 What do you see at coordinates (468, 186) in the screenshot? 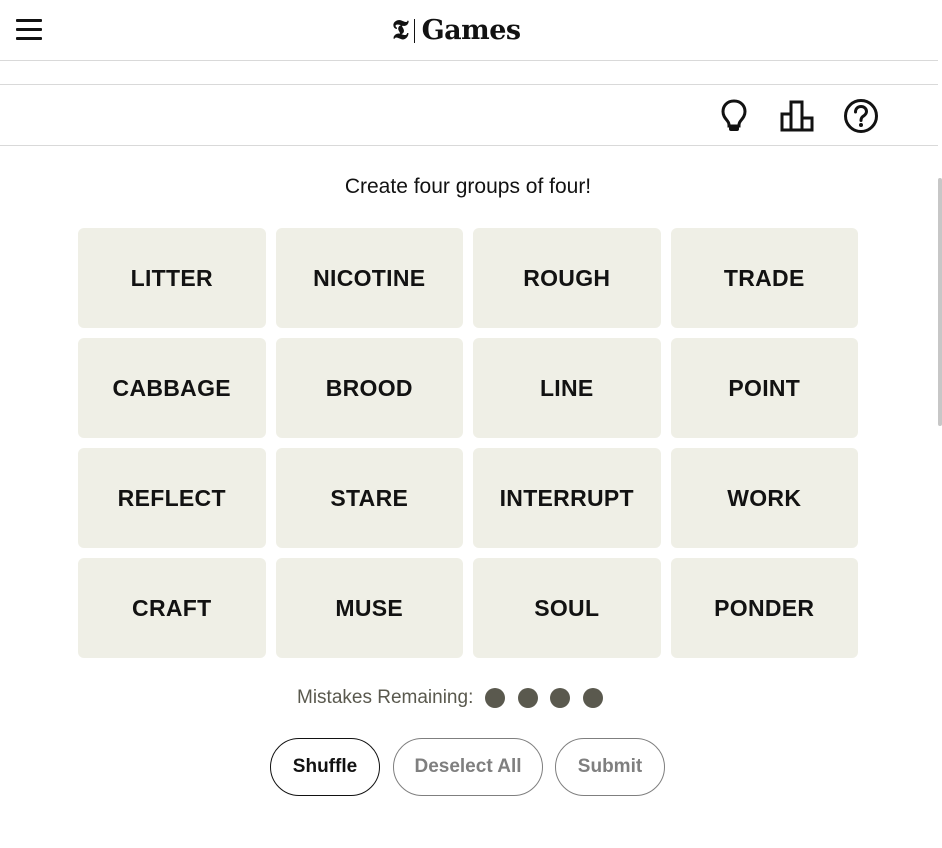
I see `game-instructions: Create four groups of four!` at bounding box center [468, 186].